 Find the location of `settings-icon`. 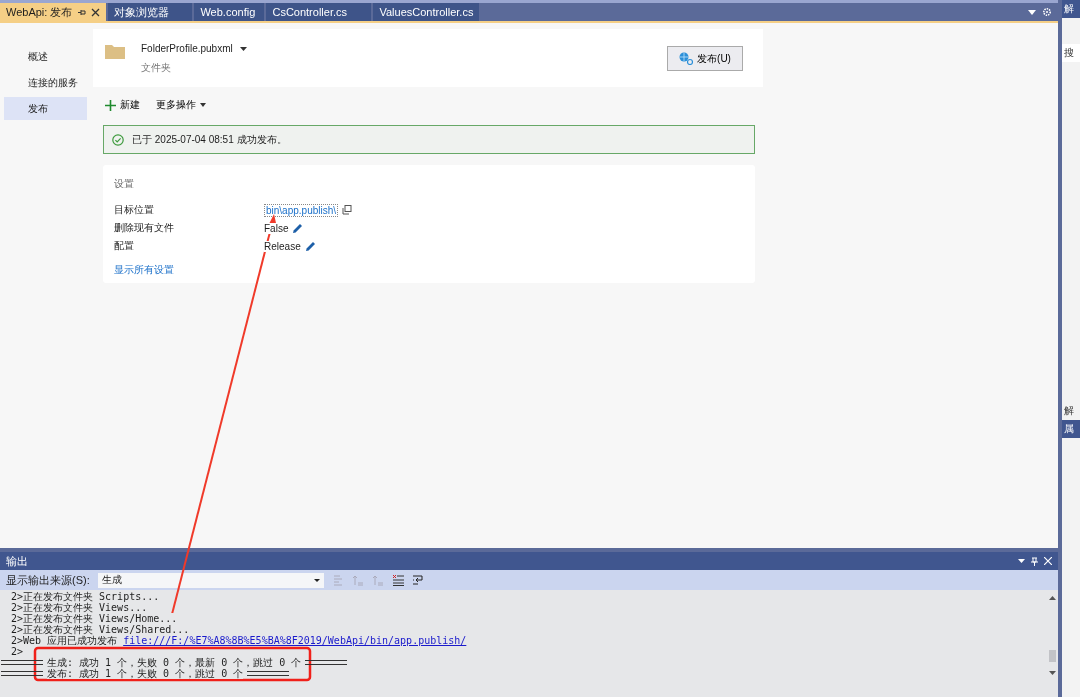

settings-icon is located at coordinates (1047, 12).